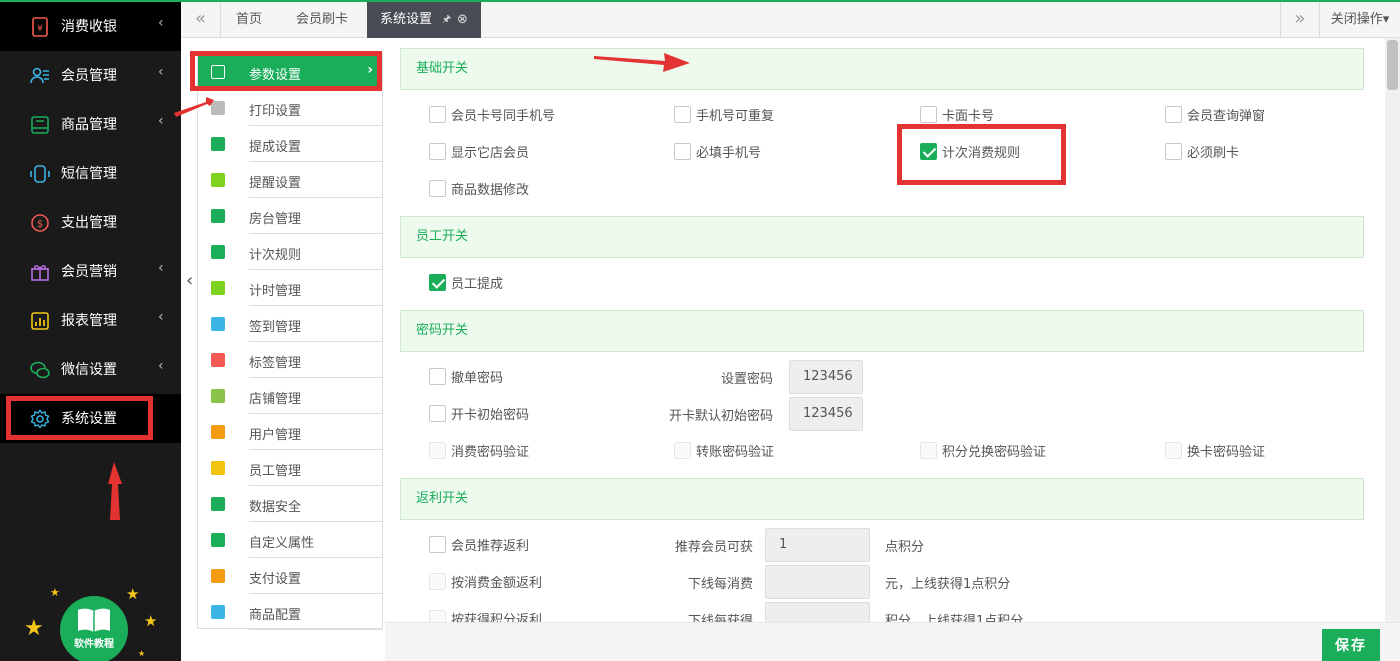 The width and height of the screenshot is (1400, 661). What do you see at coordinates (189, 280) in the screenshot?
I see `collapse-submenu-icon: ‹` at bounding box center [189, 280].